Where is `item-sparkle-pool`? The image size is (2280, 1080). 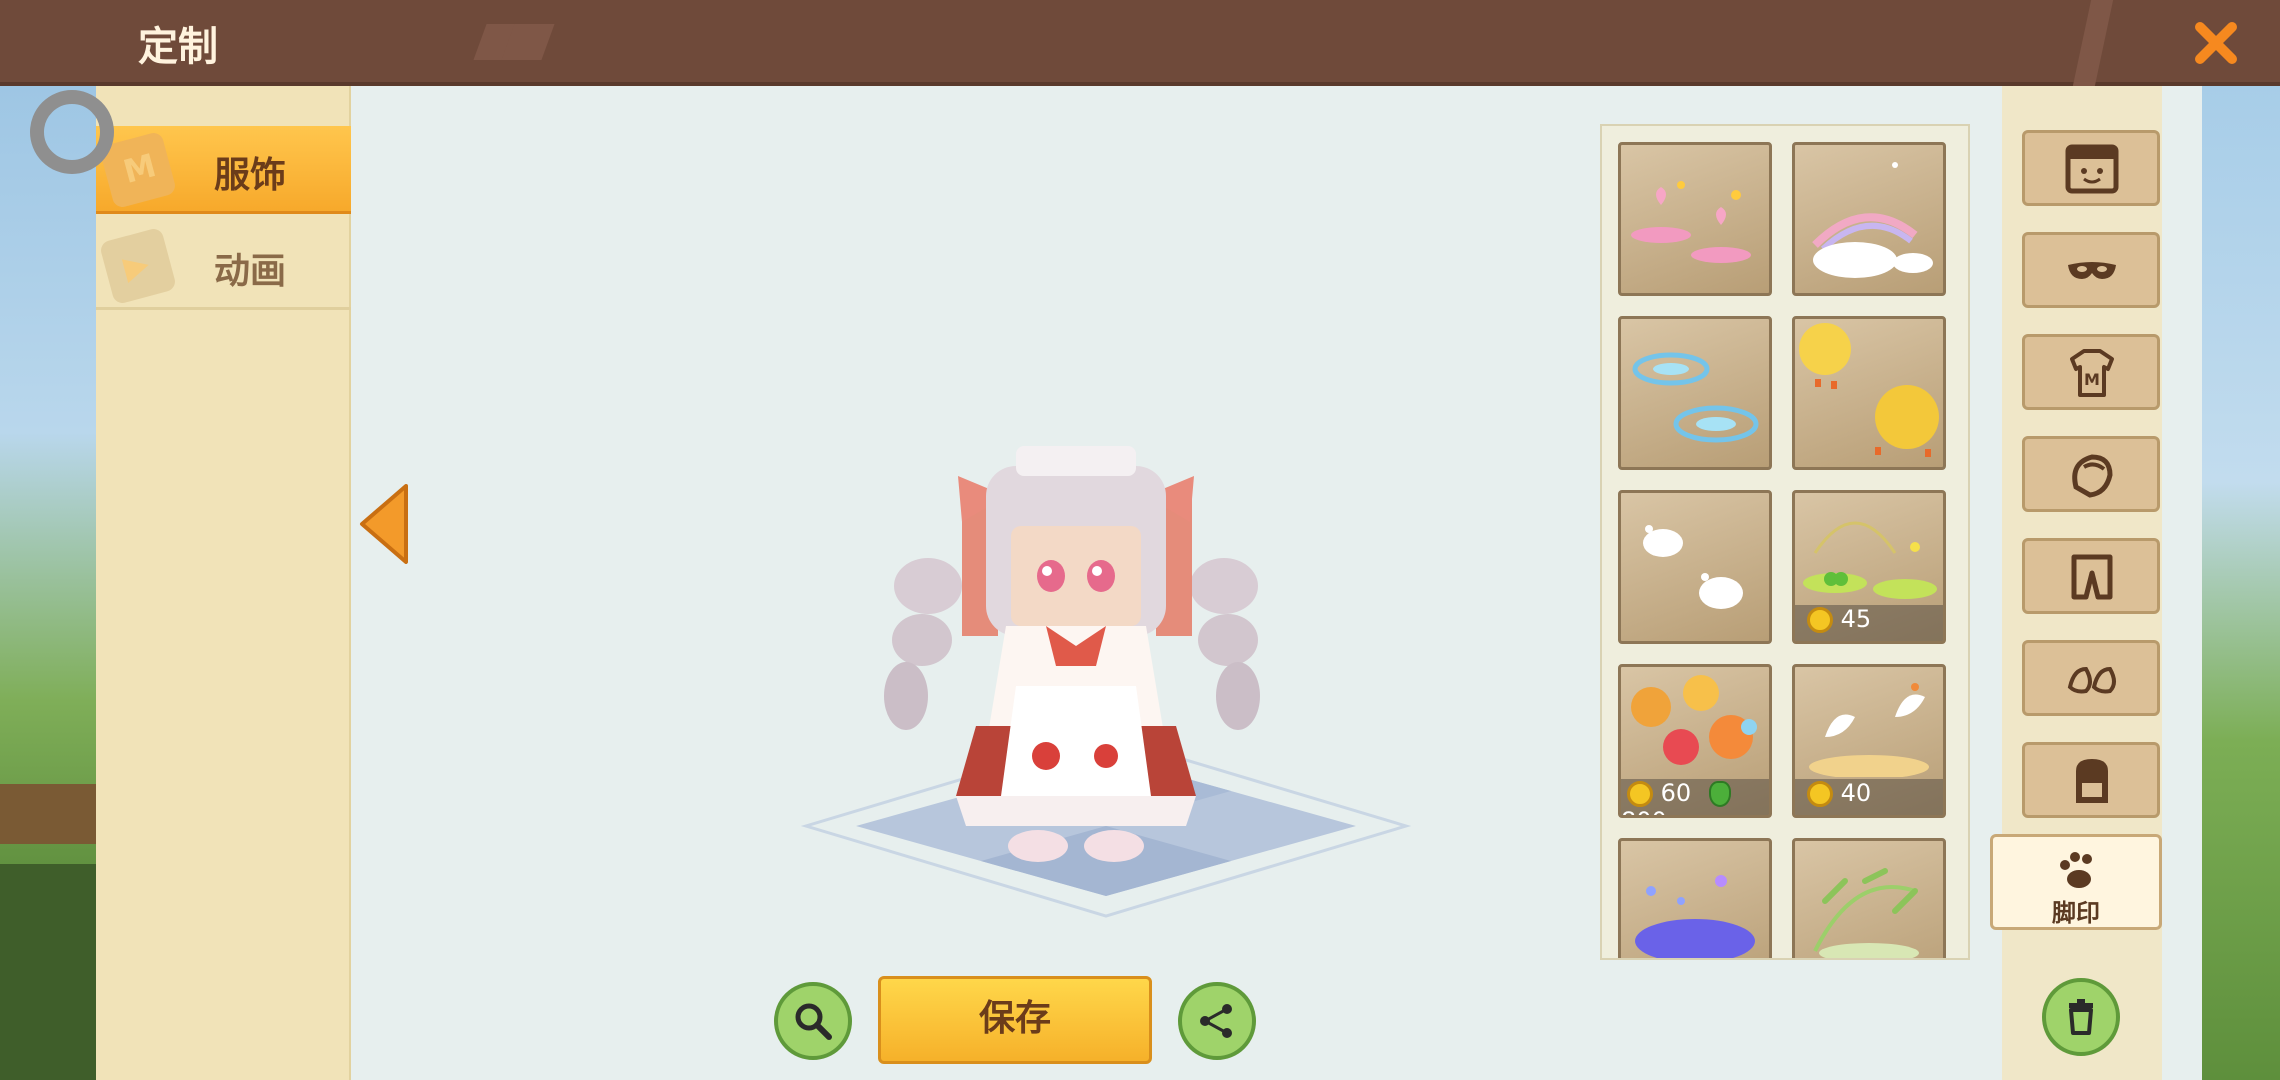 item-sparkle-pool is located at coordinates (1695, 898).